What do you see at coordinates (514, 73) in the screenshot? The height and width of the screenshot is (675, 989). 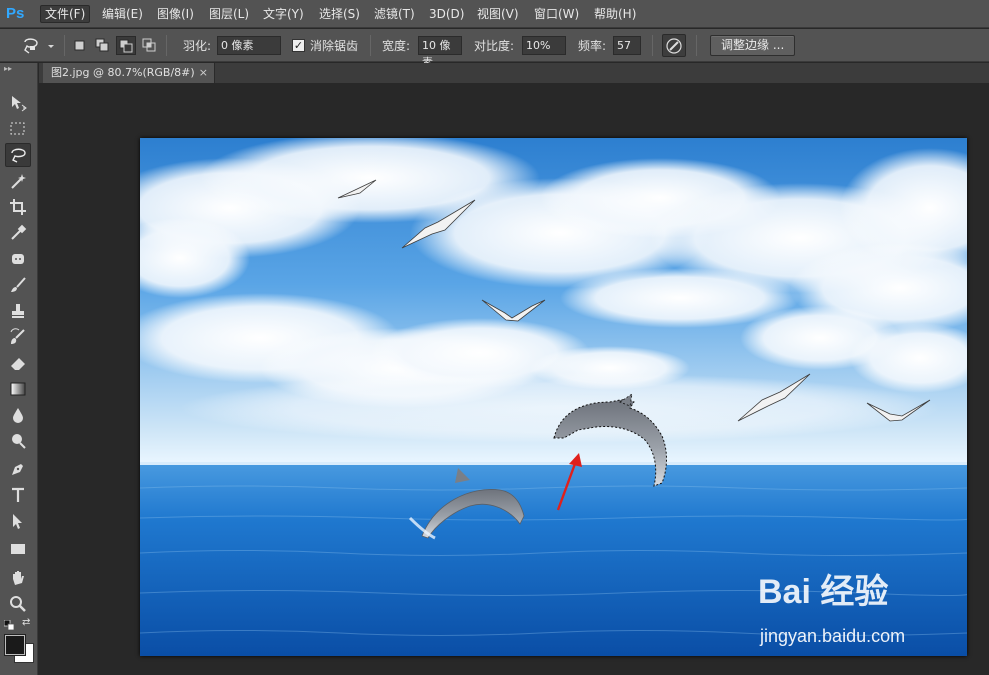 I see `document-tab-bar: 图2.jpg @ 80.7%(RGB/8#) ×` at bounding box center [514, 73].